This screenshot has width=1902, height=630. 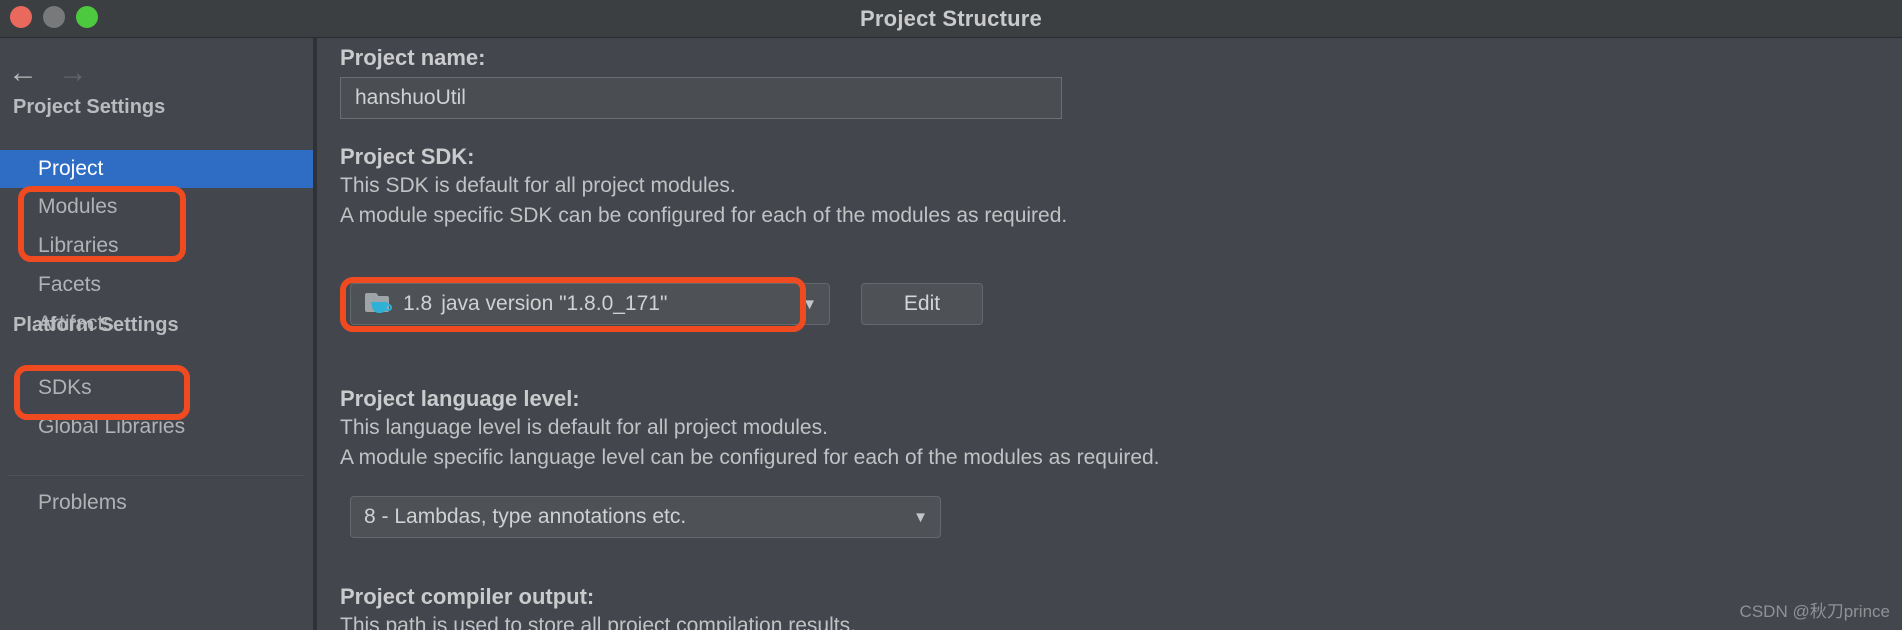 What do you see at coordinates (156, 388) in the screenshot?
I see `sidebar-item-sdks: SDKs` at bounding box center [156, 388].